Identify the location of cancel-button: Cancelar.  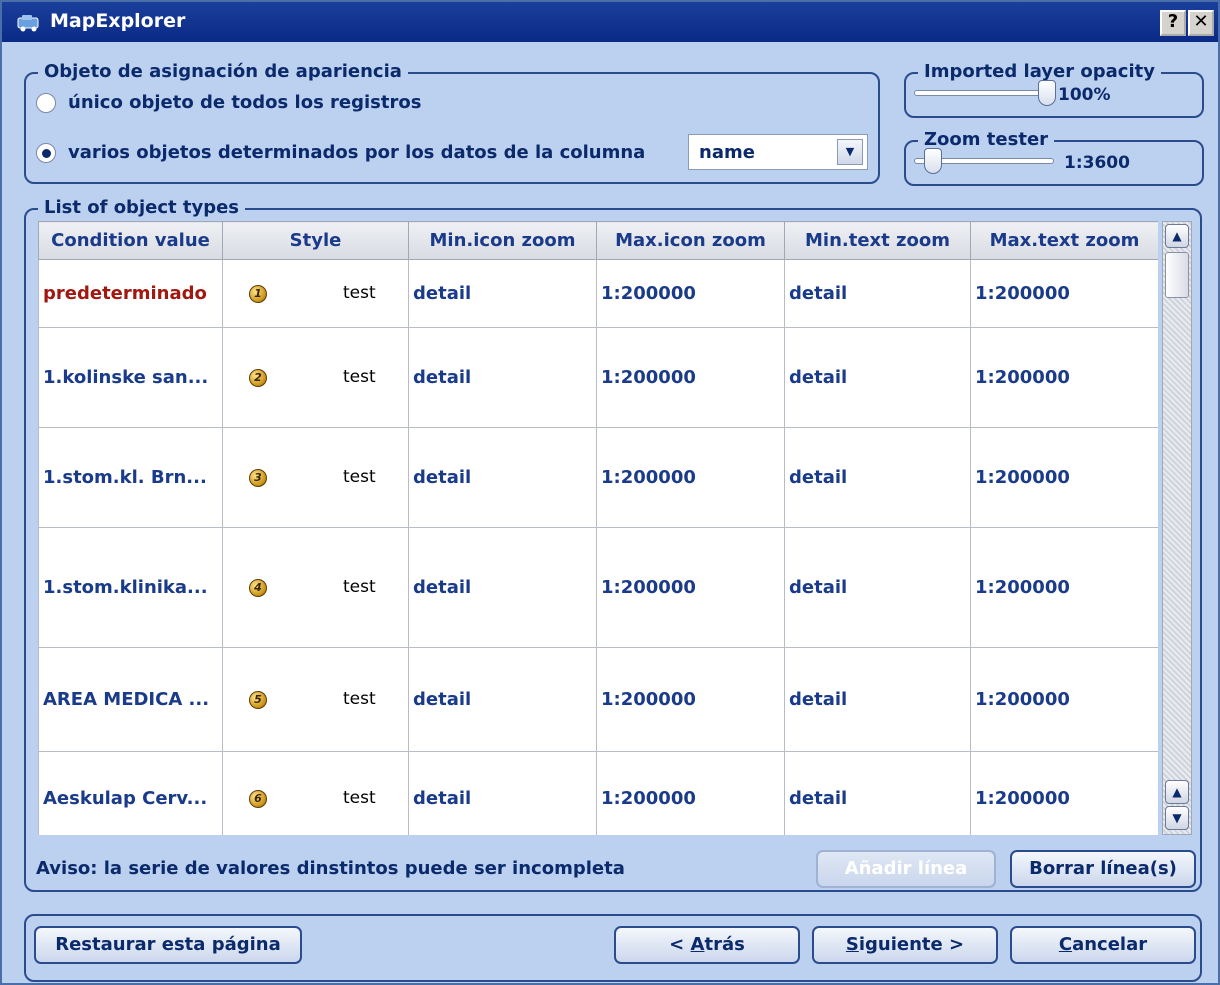
(1103, 945).